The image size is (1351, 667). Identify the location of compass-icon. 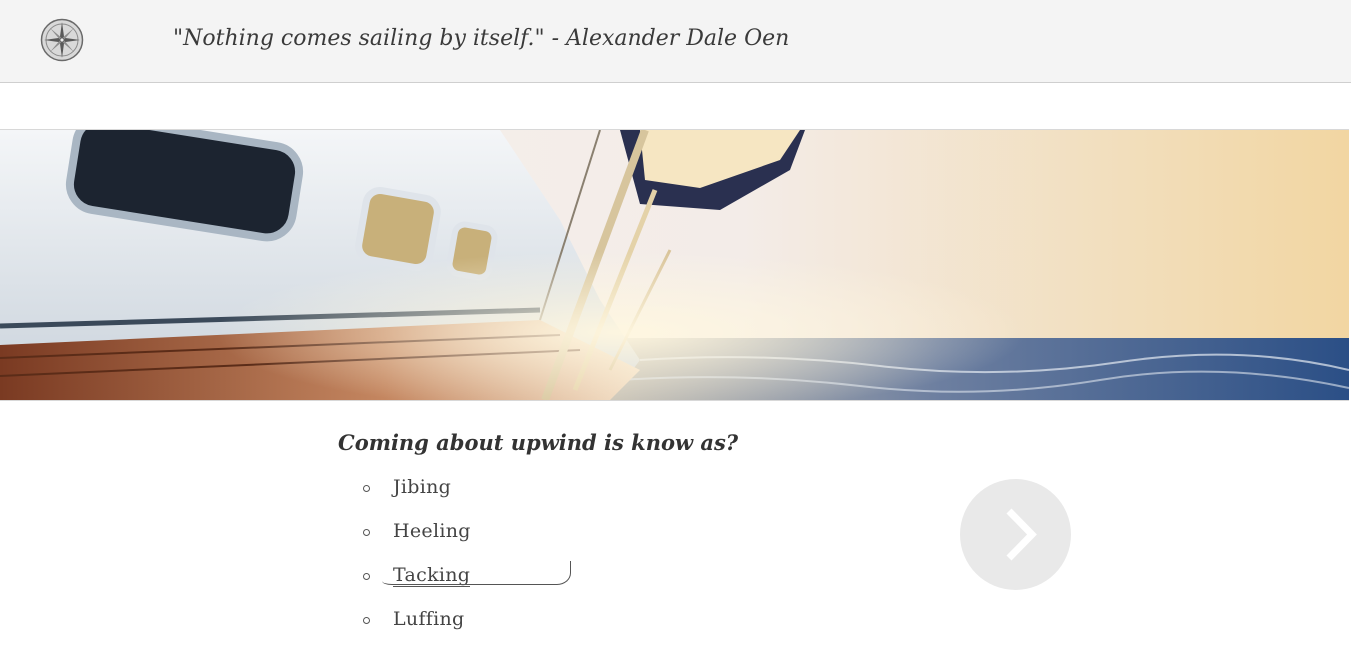
(62, 40).